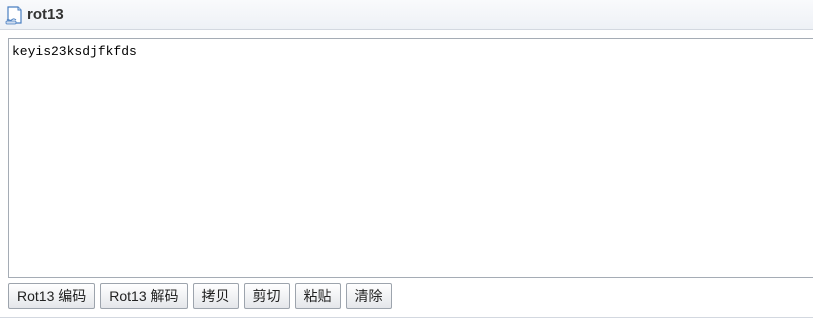 This screenshot has width=813, height=326. Describe the element at coordinates (406, 15) in the screenshot. I see `panel-header: rot13` at that location.